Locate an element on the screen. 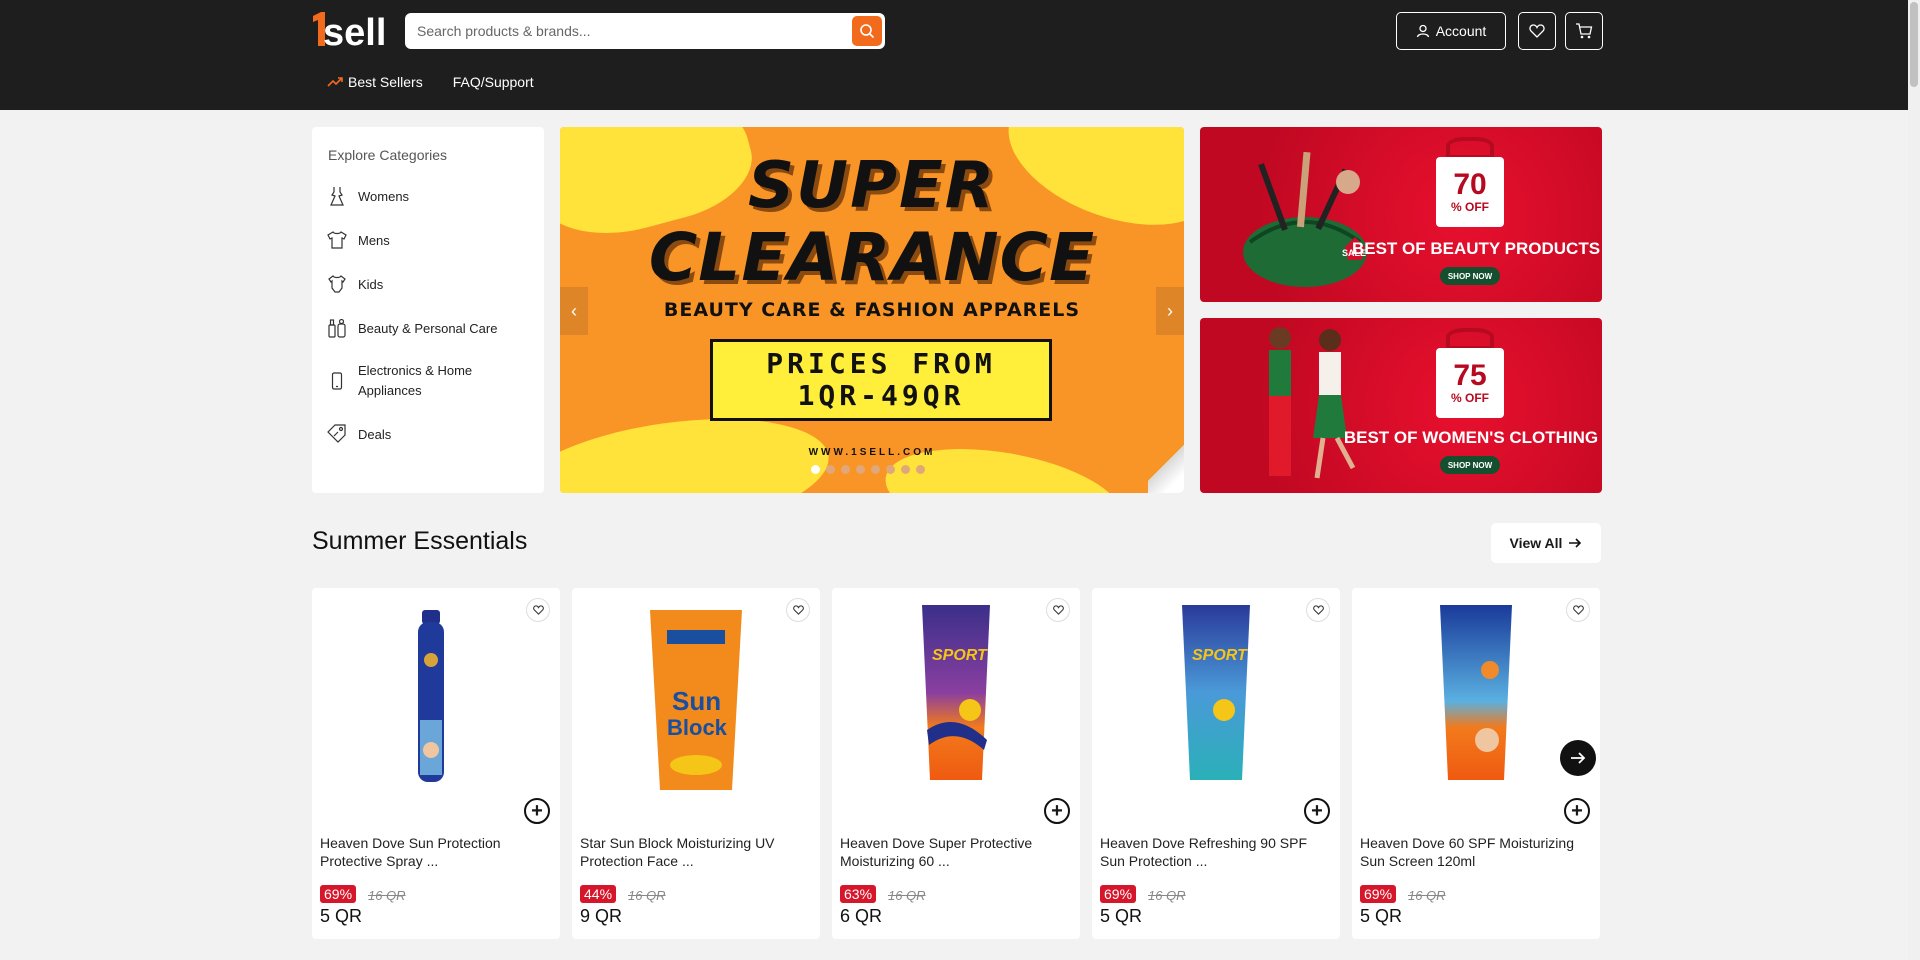 Image resolution: width=1920 pixels, height=960 pixels. carousel-dots is located at coordinates (868, 469).